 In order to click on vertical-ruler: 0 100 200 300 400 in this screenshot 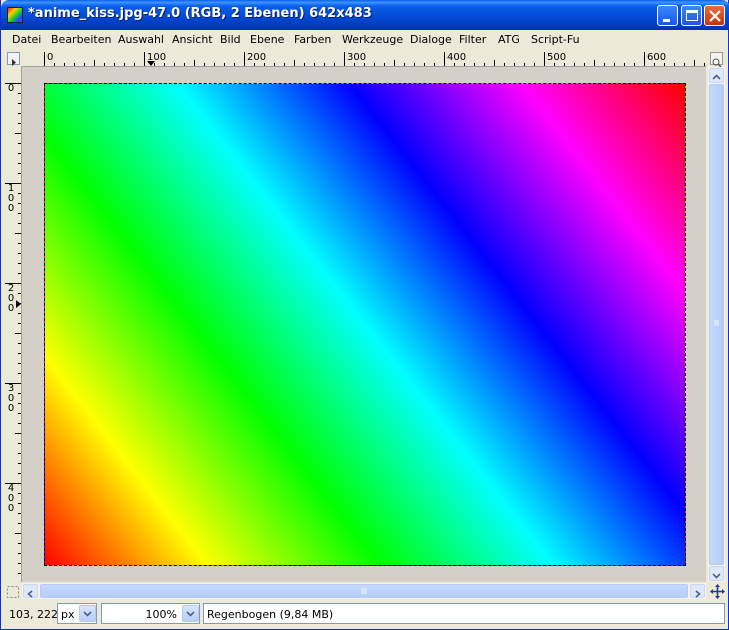, I will do `click(13, 324)`.